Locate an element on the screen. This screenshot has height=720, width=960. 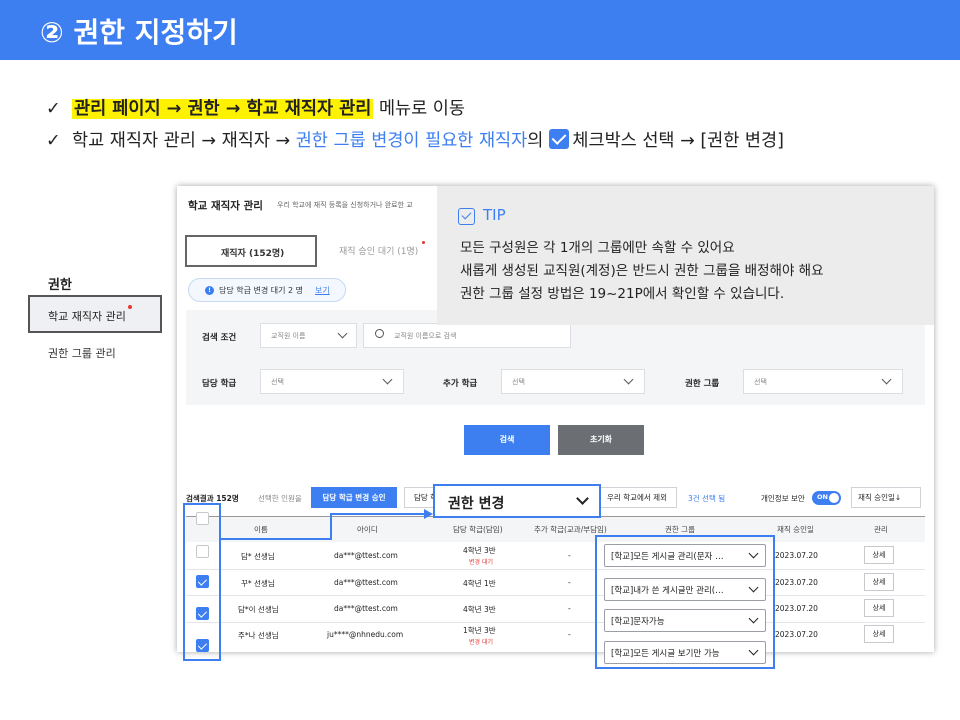
group-select-row-4: [학교]모든 게시글 보기만 가능 is located at coordinates (685, 652).